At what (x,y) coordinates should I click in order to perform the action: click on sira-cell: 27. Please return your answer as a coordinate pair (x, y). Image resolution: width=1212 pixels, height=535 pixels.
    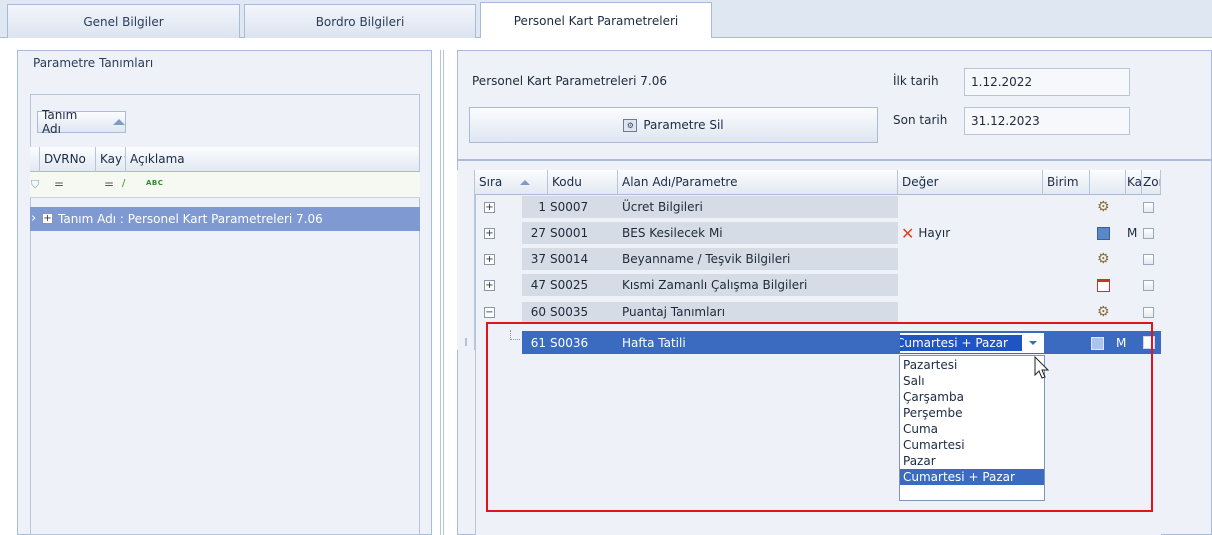
    Looking at the image, I should click on (535, 233).